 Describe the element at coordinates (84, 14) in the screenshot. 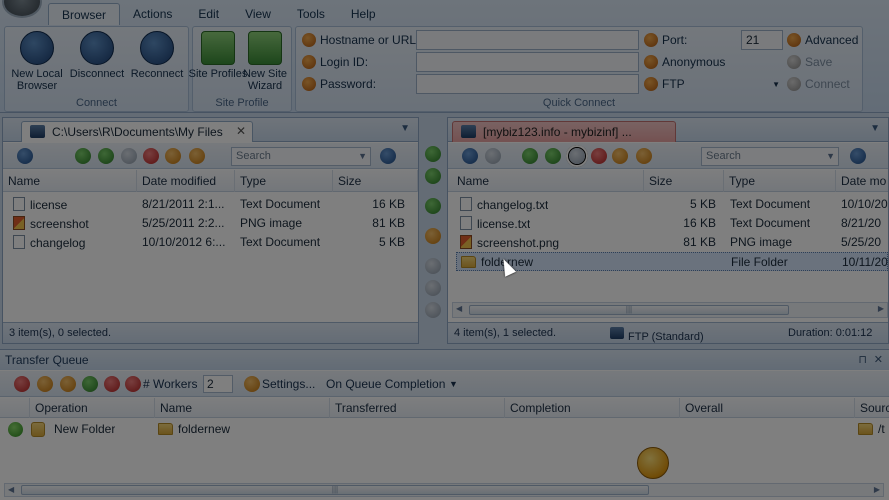

I see `tab-browser: Browser` at that location.